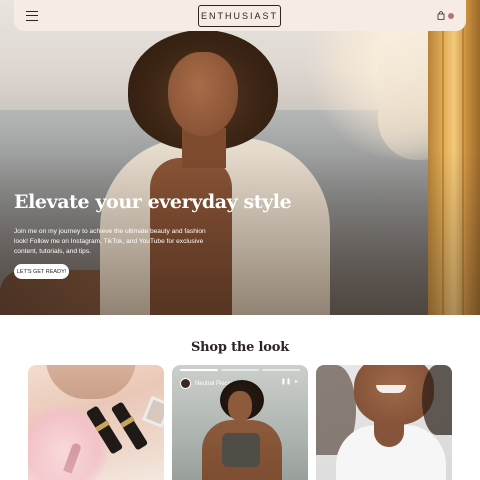 This screenshot has height=480, width=480. Describe the element at coordinates (96, 422) in the screenshot. I see `look-card-lipstick` at that location.